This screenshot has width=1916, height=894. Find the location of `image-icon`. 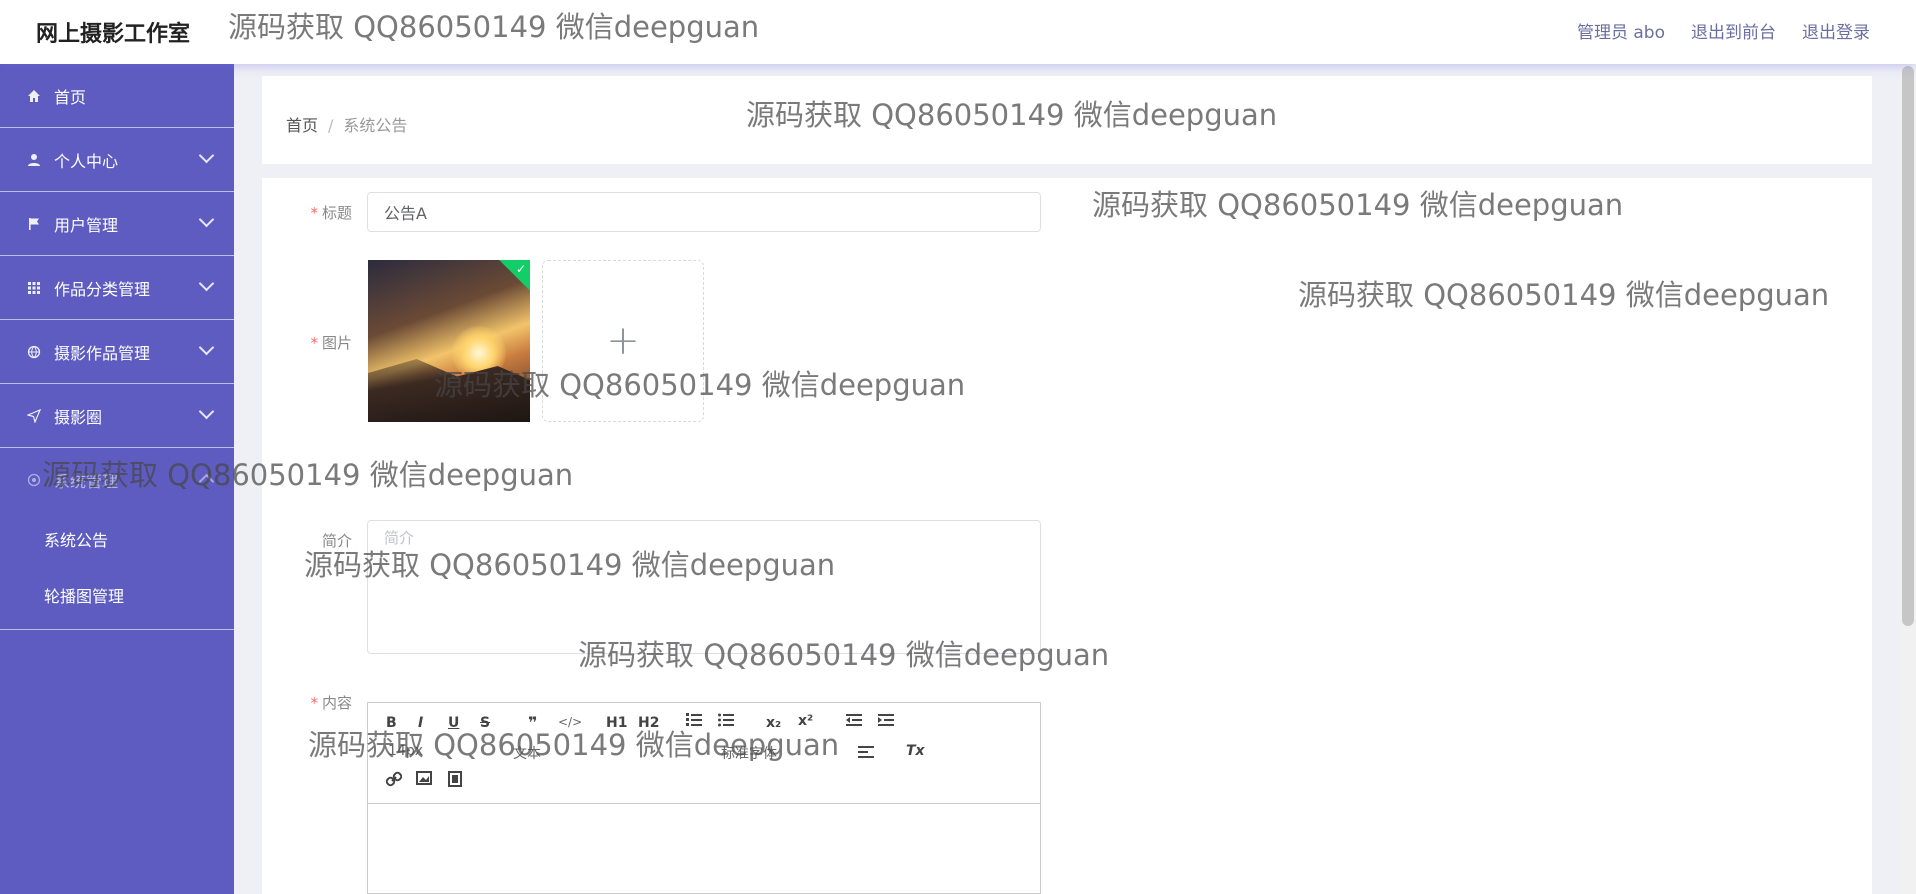

image-icon is located at coordinates (424, 780).